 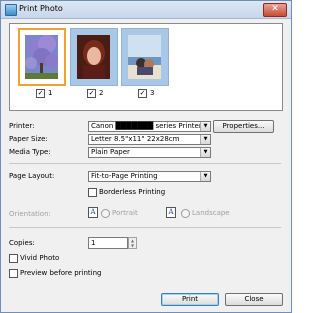 What do you see at coordinates (171, 212) in the screenshot?
I see `landscape-icon: A` at bounding box center [171, 212].